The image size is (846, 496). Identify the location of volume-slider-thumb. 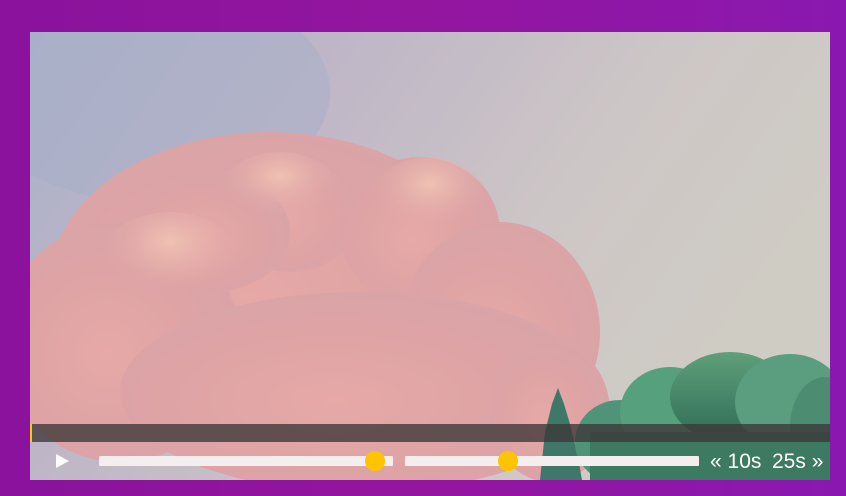
(375, 461).